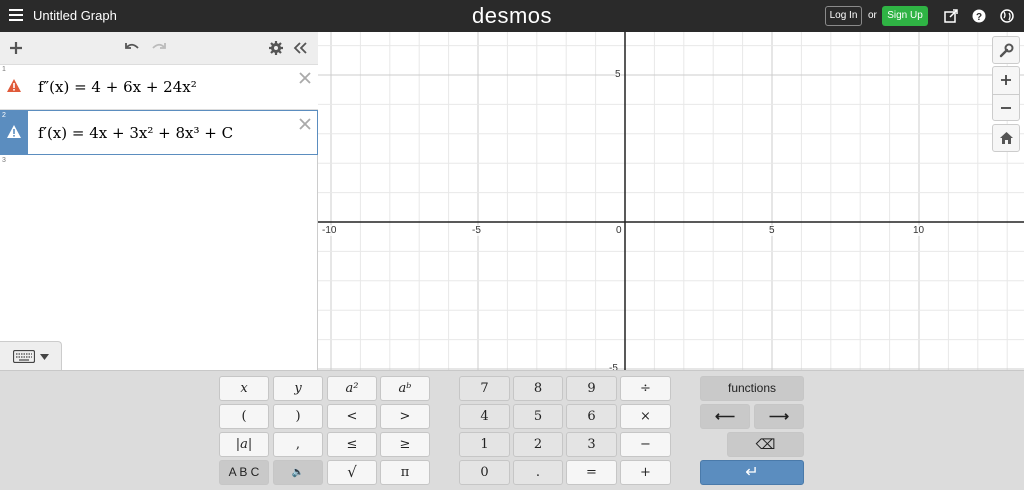 The width and height of the screenshot is (1024, 490). I want to click on redo-icon, so click(159, 48).